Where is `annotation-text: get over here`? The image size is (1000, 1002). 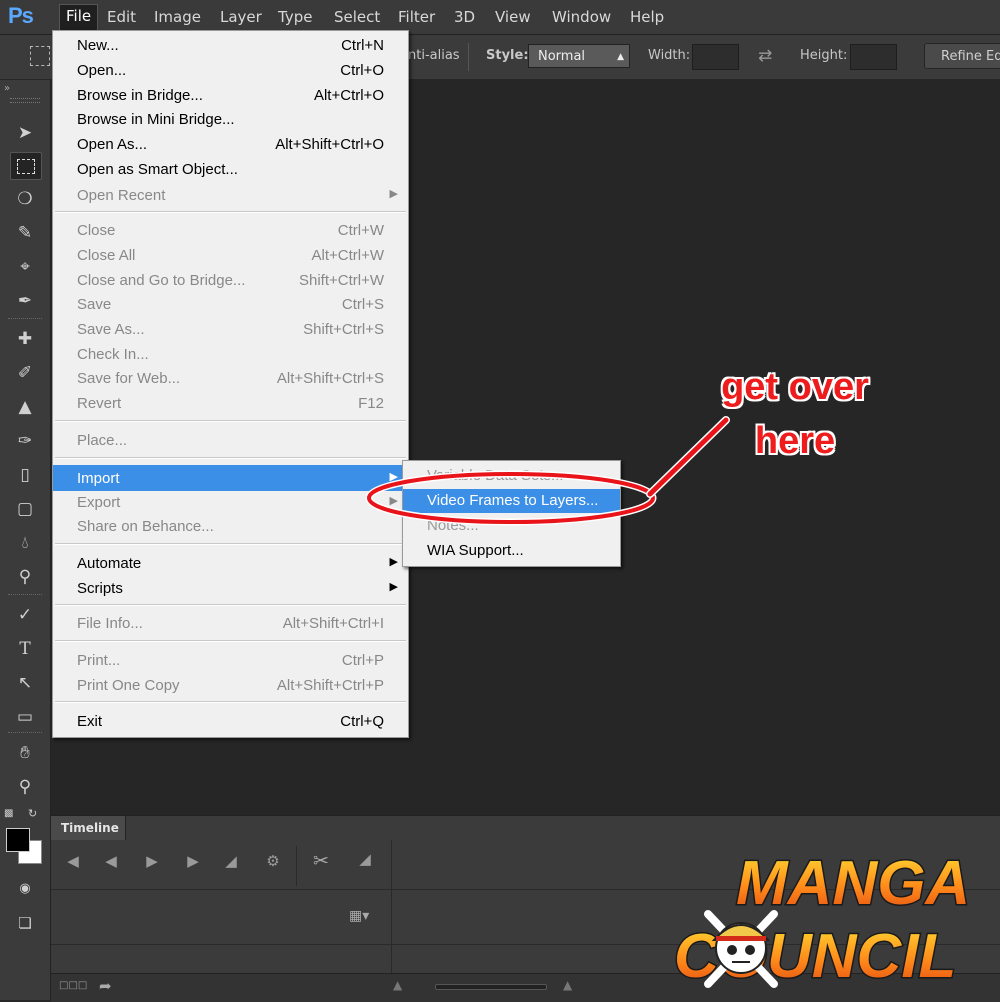 annotation-text: get over here is located at coordinates (795, 414).